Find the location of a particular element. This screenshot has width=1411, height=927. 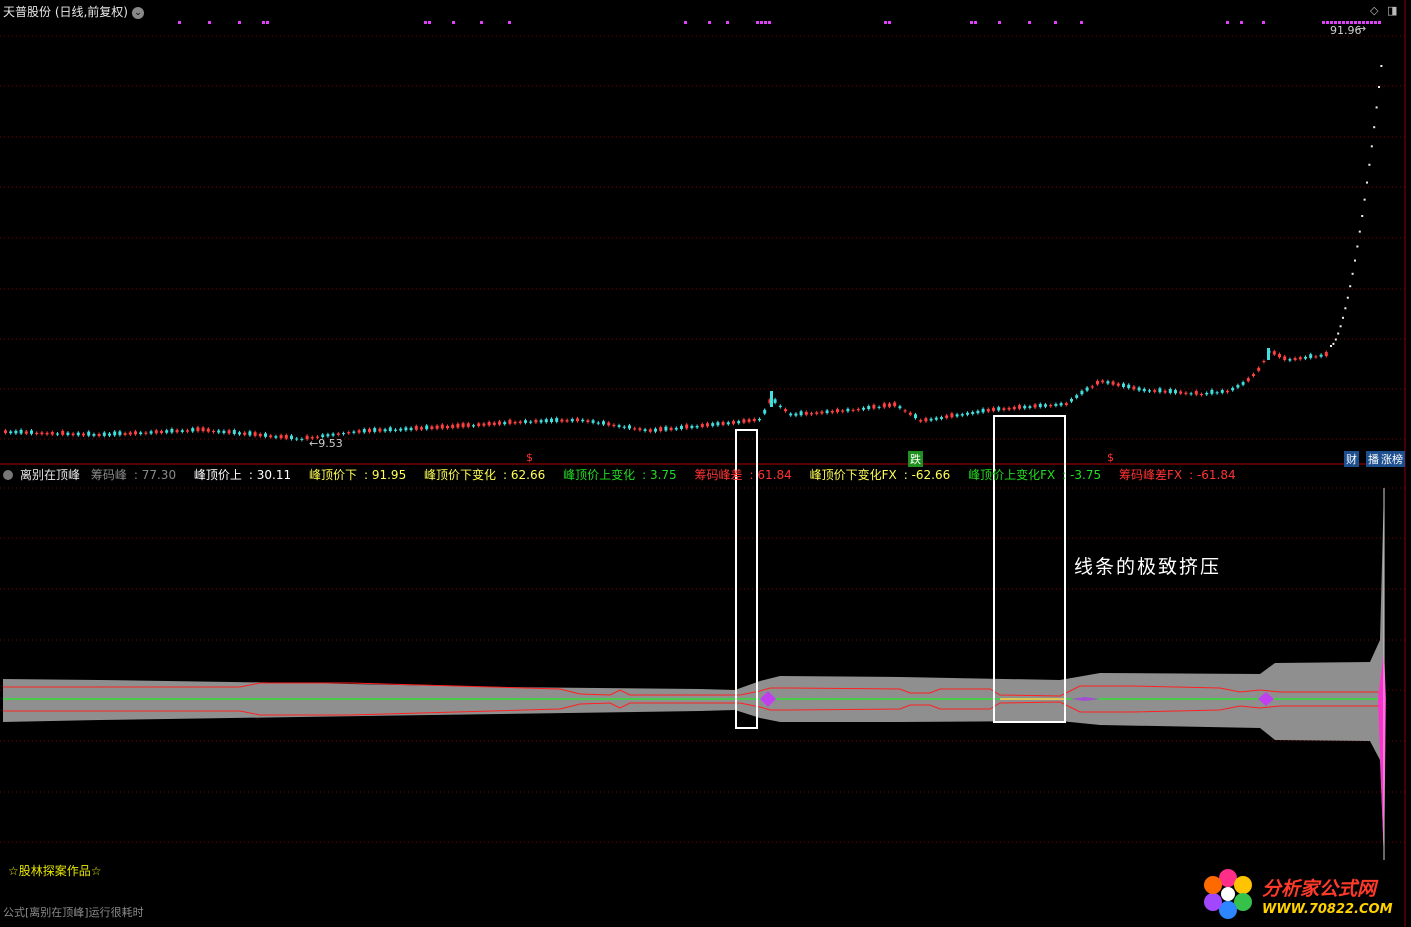

gear-icon is located at coordinates (8, 475).